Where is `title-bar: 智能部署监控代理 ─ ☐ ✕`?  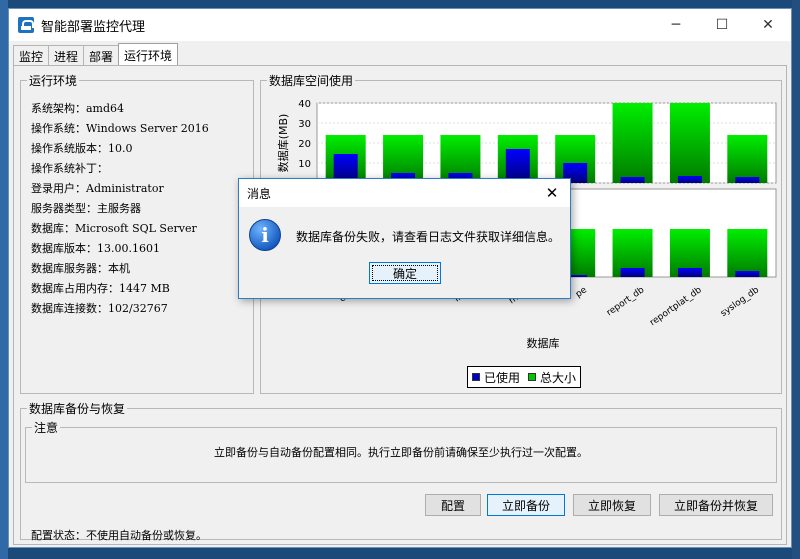 title-bar: 智能部署监控代理 ─ ☐ ✕ is located at coordinates (400, 25).